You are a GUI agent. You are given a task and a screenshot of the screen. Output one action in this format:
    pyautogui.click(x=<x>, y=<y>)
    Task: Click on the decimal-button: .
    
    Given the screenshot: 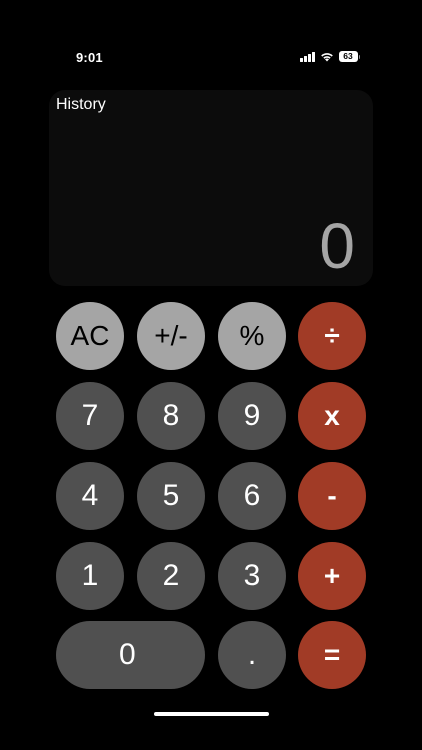 What is the action you would take?
    pyautogui.click(x=252, y=655)
    